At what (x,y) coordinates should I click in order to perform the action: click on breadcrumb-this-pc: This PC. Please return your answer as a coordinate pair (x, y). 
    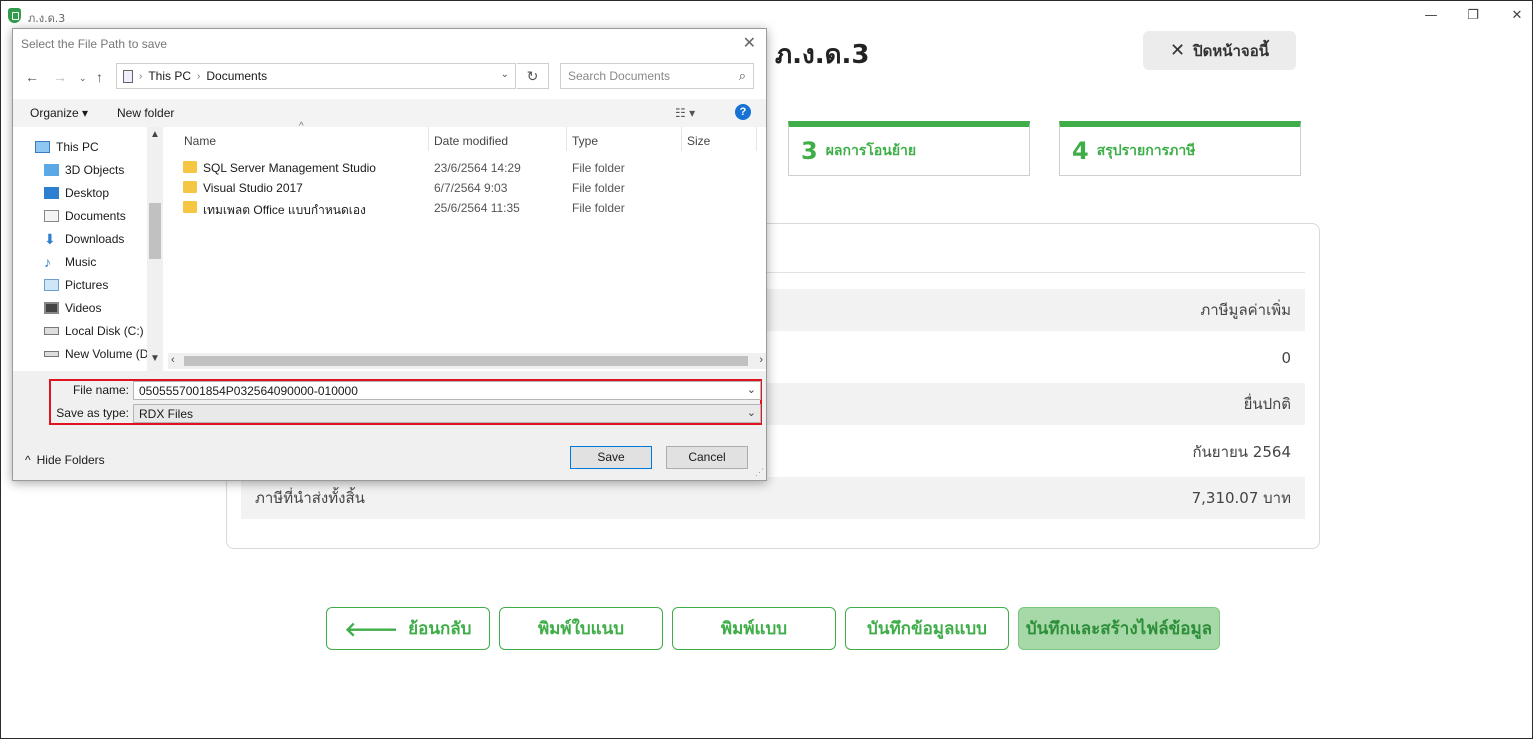
    Looking at the image, I should click on (169, 76).